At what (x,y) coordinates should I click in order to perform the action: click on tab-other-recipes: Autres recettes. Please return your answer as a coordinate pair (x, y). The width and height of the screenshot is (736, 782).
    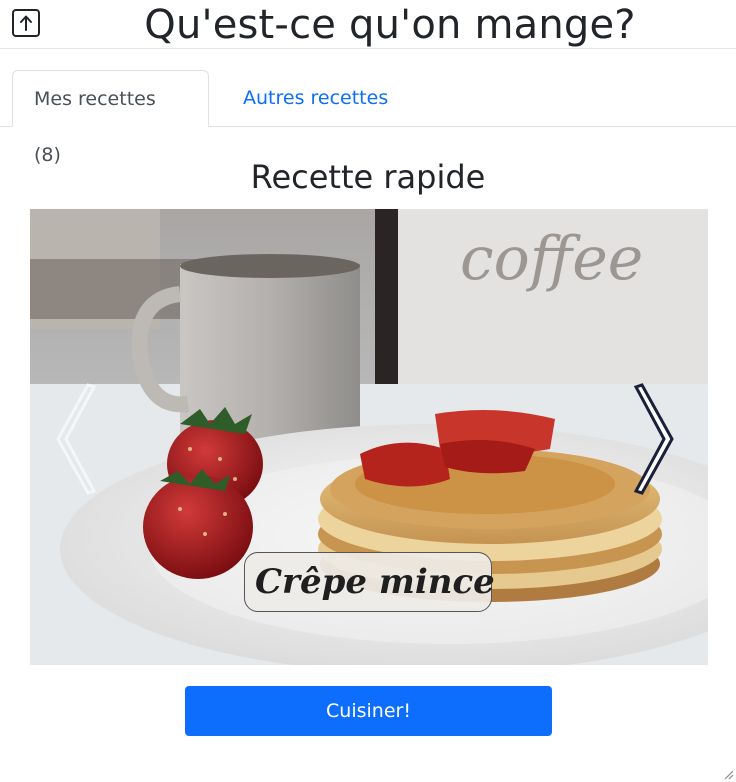
    Looking at the image, I should click on (315, 97).